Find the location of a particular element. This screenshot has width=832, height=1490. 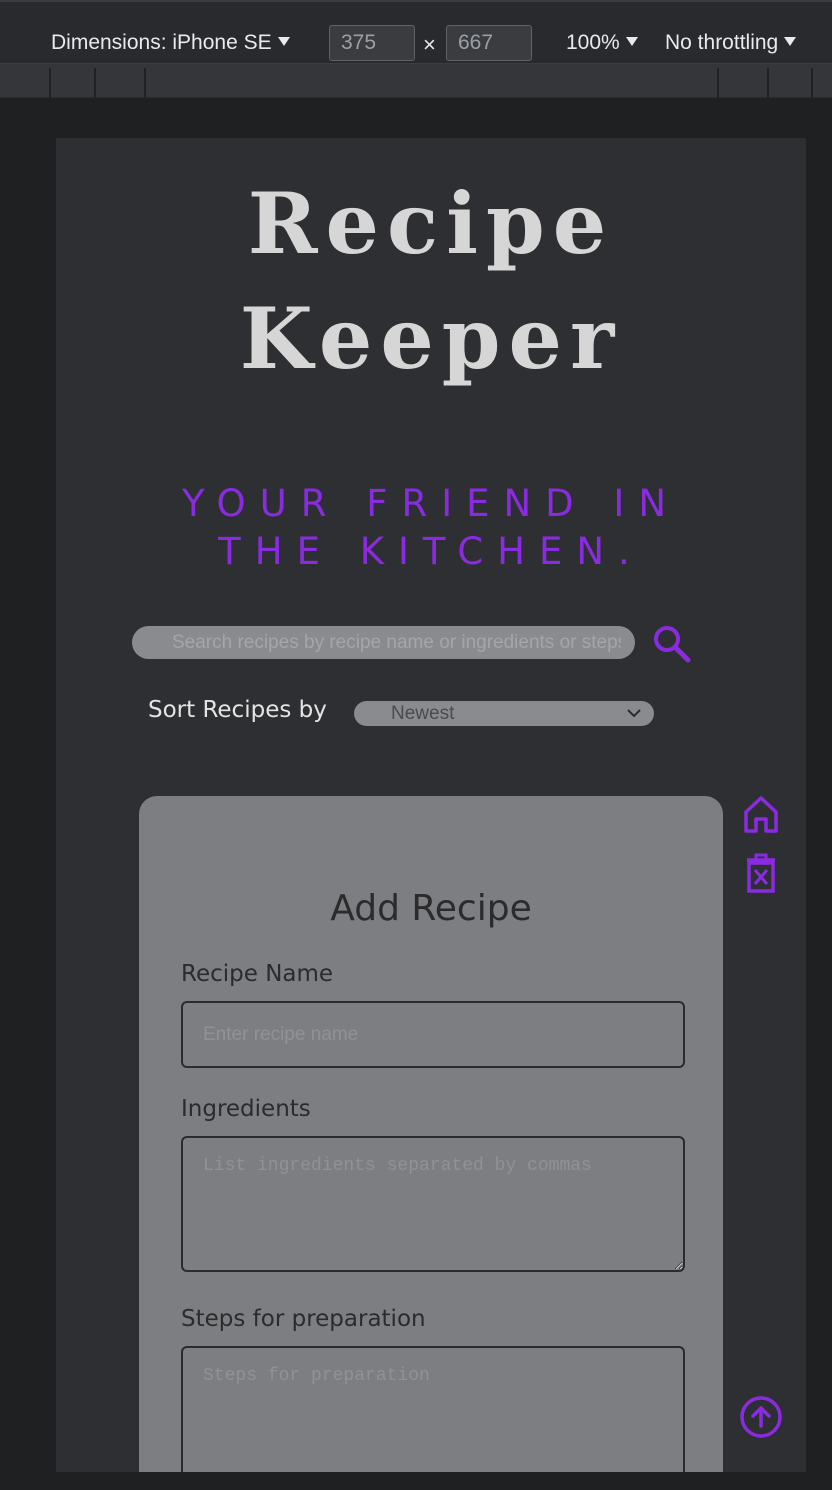

steps-label: Steps for preparation is located at coordinates (303, 1319).